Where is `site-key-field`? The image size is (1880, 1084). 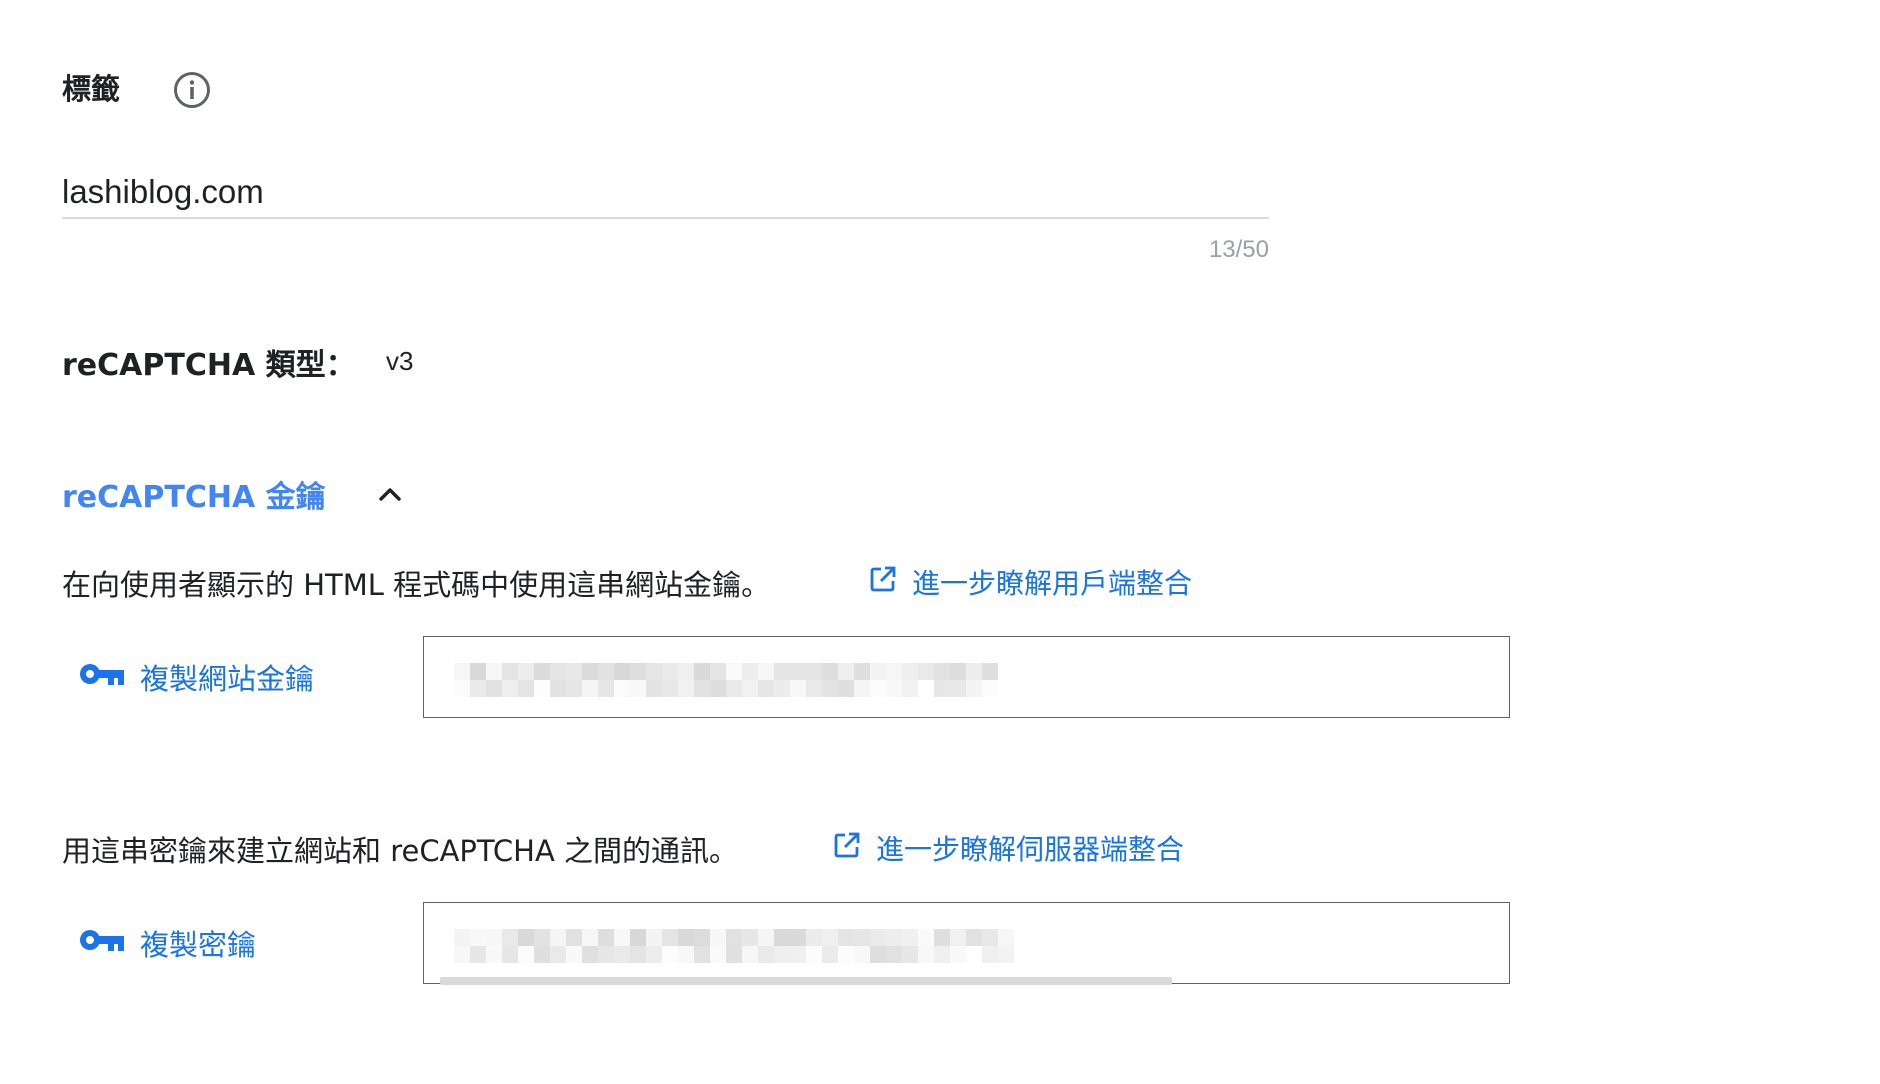 site-key-field is located at coordinates (966, 677).